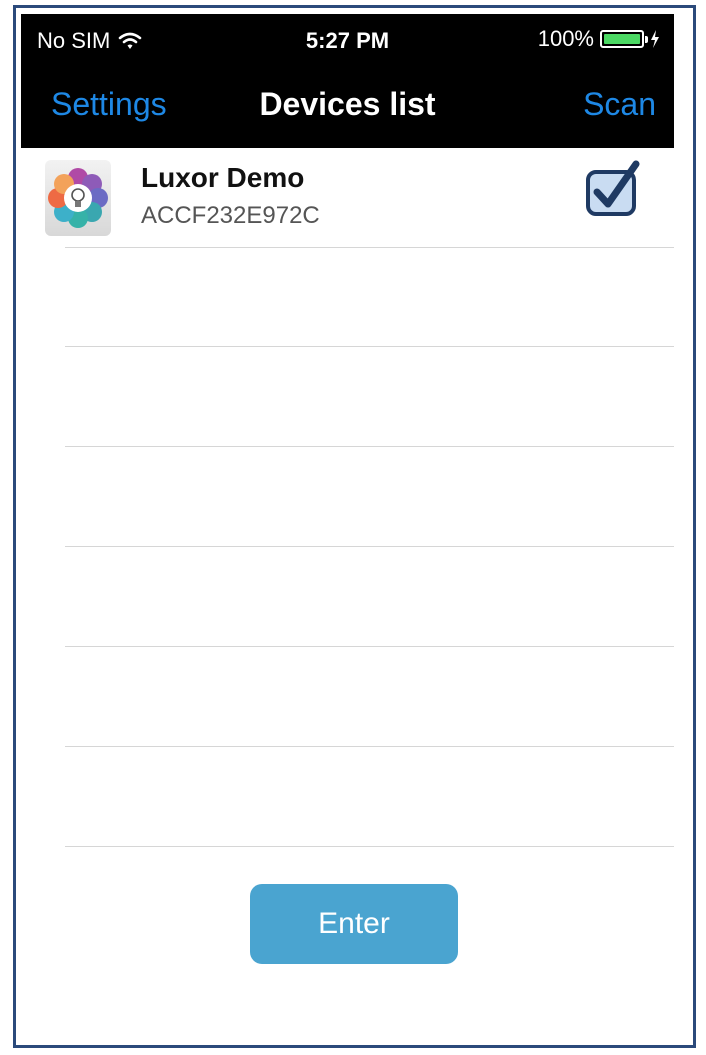 The width and height of the screenshot is (706, 1055). I want to click on scan-button: Scan, so click(619, 104).